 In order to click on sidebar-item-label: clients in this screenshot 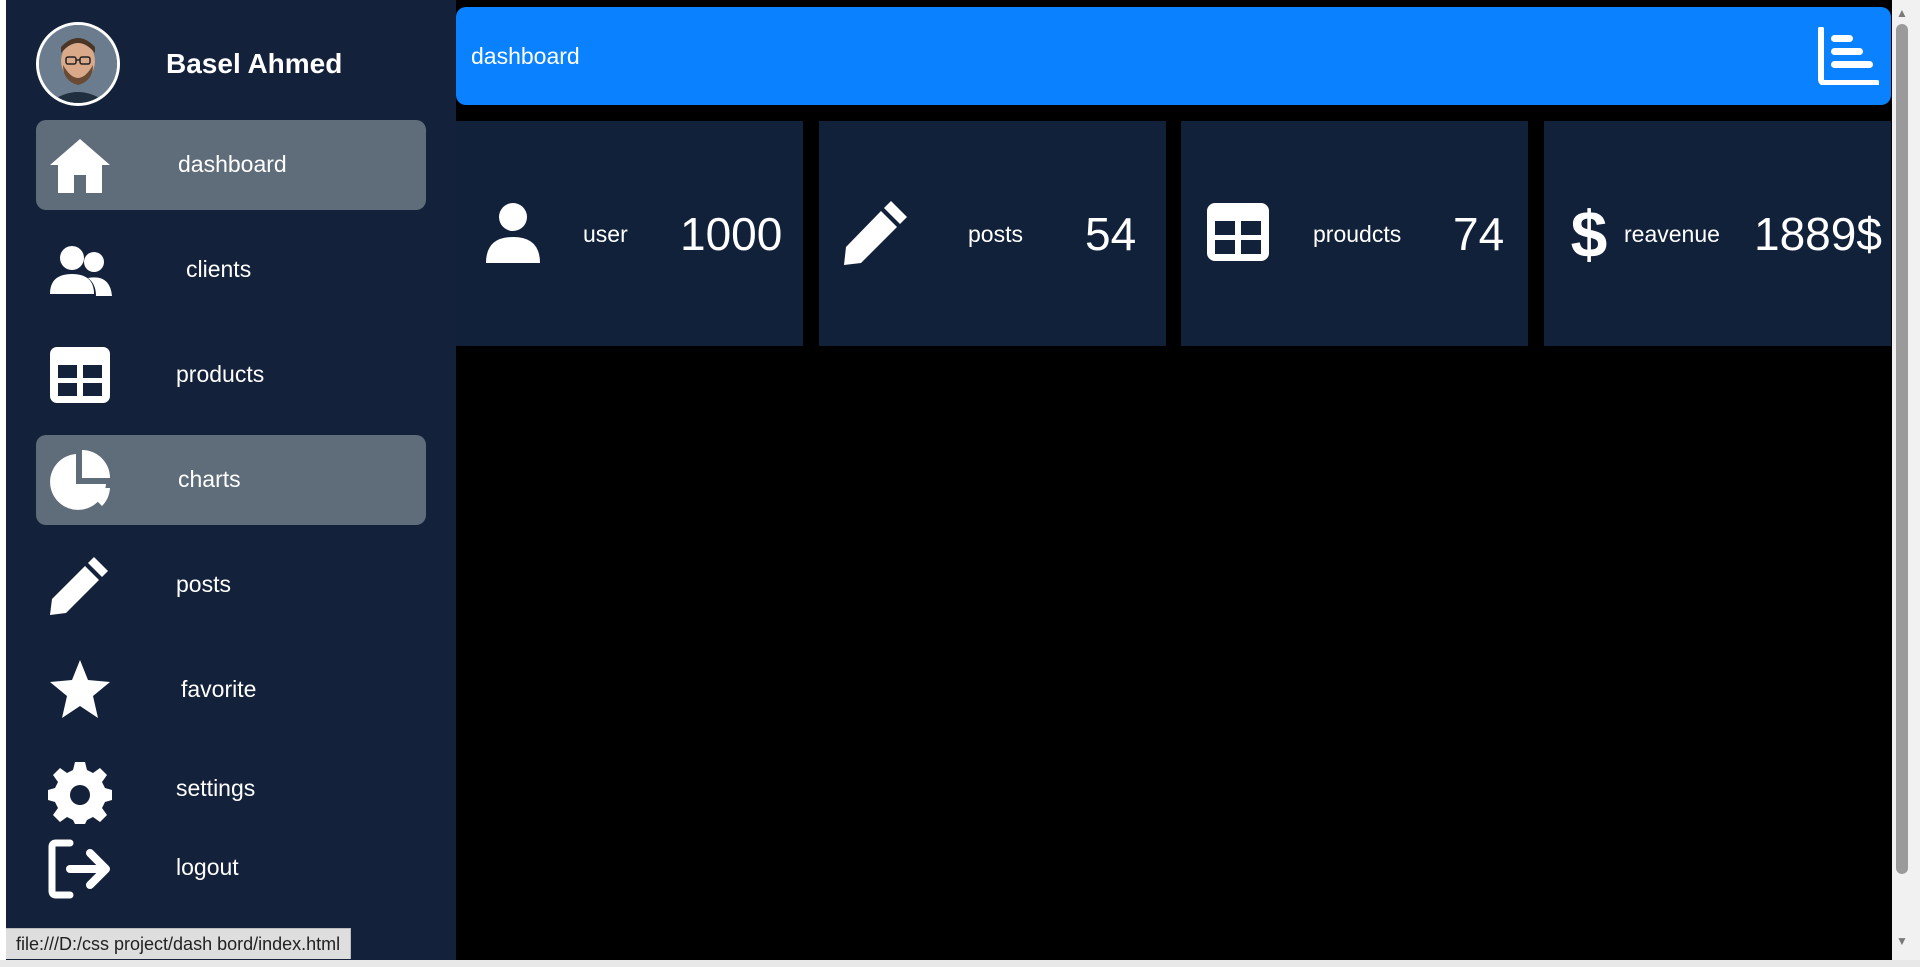, I will do `click(219, 269)`.